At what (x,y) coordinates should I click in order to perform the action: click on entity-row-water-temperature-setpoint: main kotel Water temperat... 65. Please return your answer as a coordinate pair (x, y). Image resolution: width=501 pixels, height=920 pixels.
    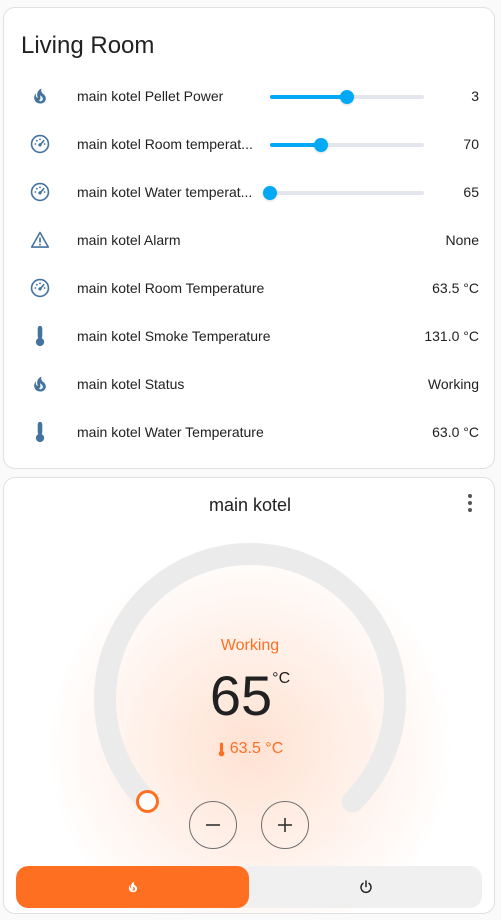
    Looking at the image, I should click on (250, 192).